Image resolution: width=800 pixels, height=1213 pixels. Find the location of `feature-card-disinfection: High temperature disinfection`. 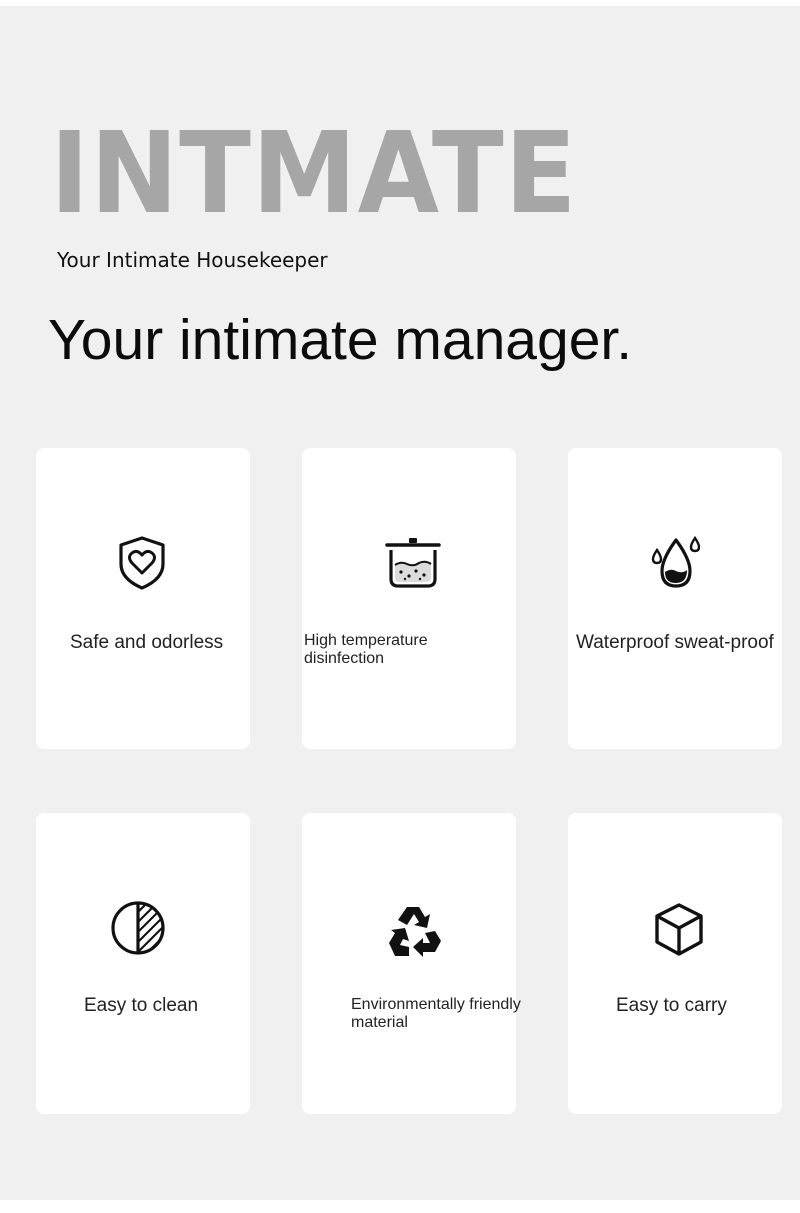

feature-card-disinfection: High temperature disinfection is located at coordinates (409, 598).